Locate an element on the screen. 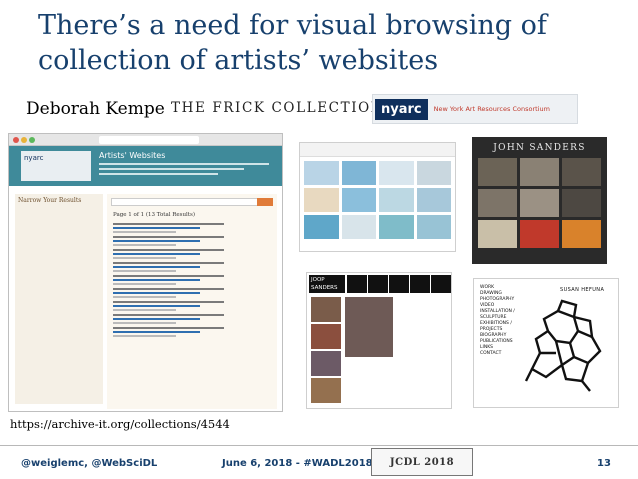 The image size is (638, 479). browser-chrome is located at coordinates (145, 140).